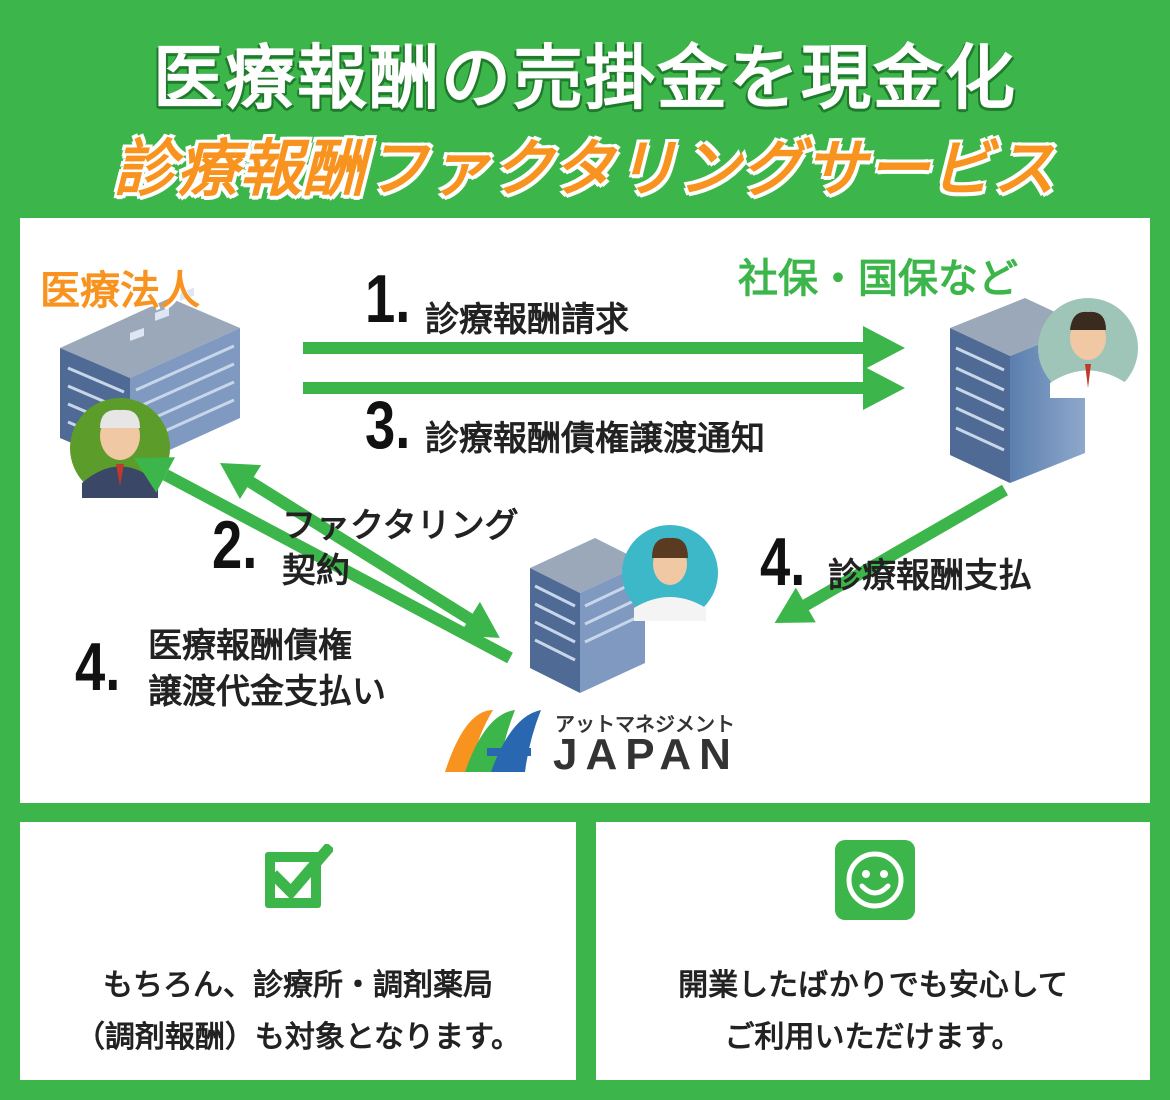 The width and height of the screenshot is (1170, 1100). I want to click on step4-transfer-number: 4., so click(98, 667).